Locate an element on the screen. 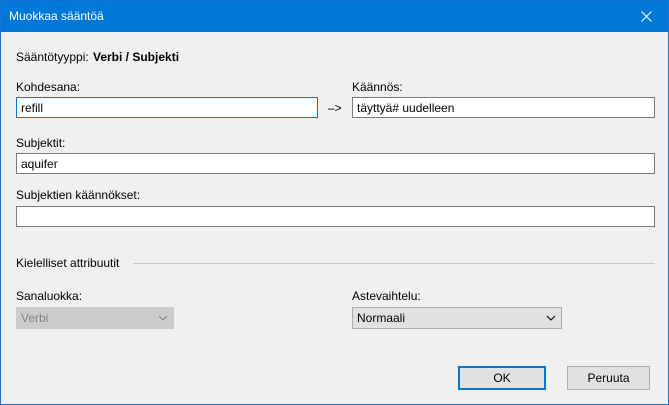  subjects-label: Subjektit: is located at coordinates (41, 143).